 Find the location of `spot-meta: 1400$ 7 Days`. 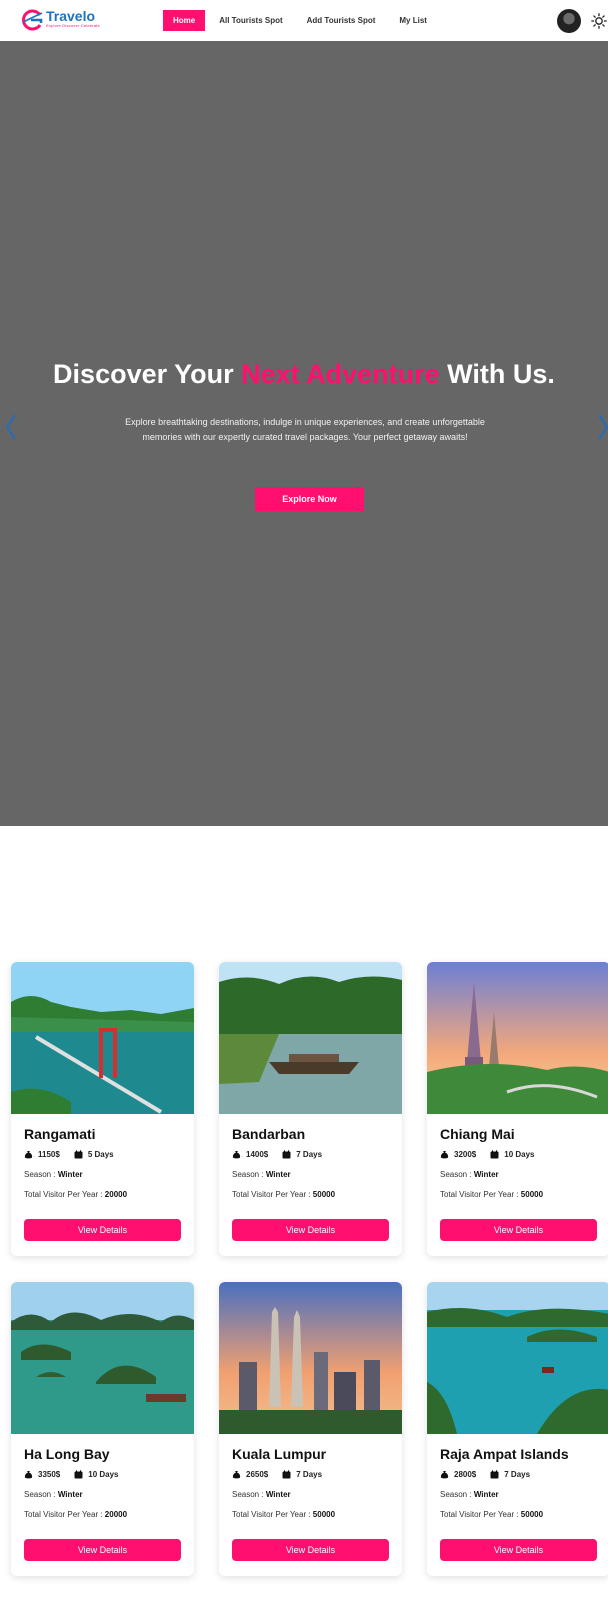

spot-meta: 1400$ 7 Days is located at coordinates (277, 1154).